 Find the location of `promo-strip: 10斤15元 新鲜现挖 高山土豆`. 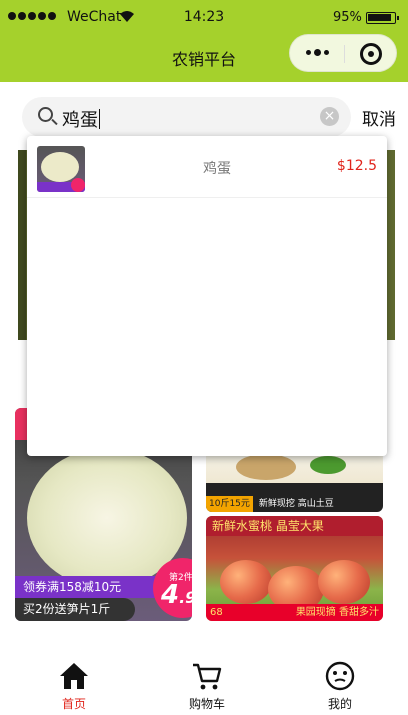

promo-strip: 10斤15元 新鲜现挖 高山土豆 is located at coordinates (294, 504).